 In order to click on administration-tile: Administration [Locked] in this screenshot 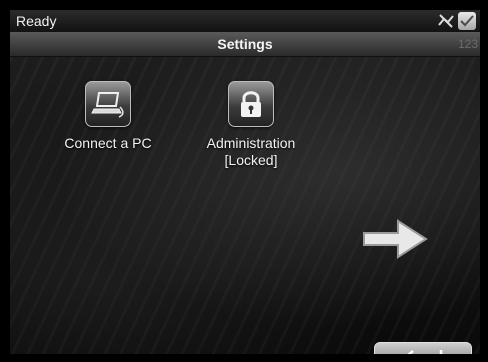, I will do `click(251, 125)`.